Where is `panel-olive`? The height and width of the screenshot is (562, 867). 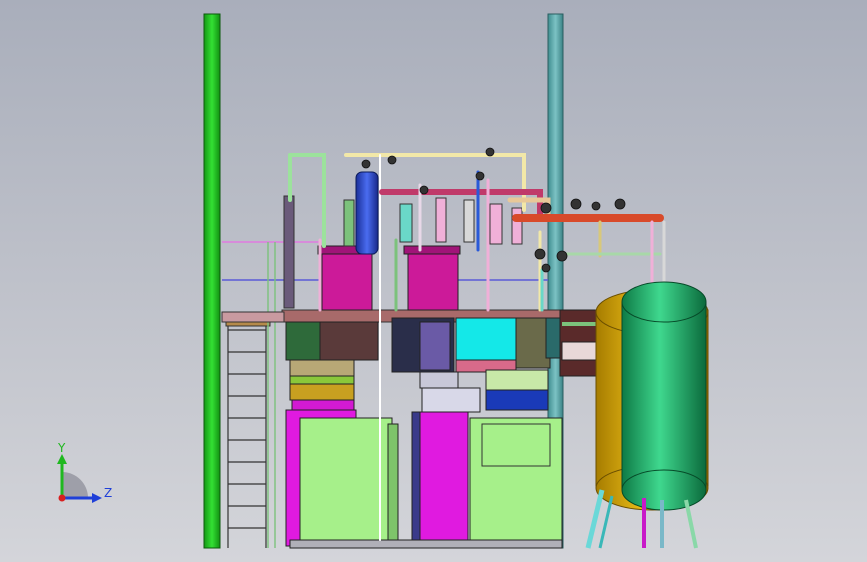
panel-olive is located at coordinates (322, 368).